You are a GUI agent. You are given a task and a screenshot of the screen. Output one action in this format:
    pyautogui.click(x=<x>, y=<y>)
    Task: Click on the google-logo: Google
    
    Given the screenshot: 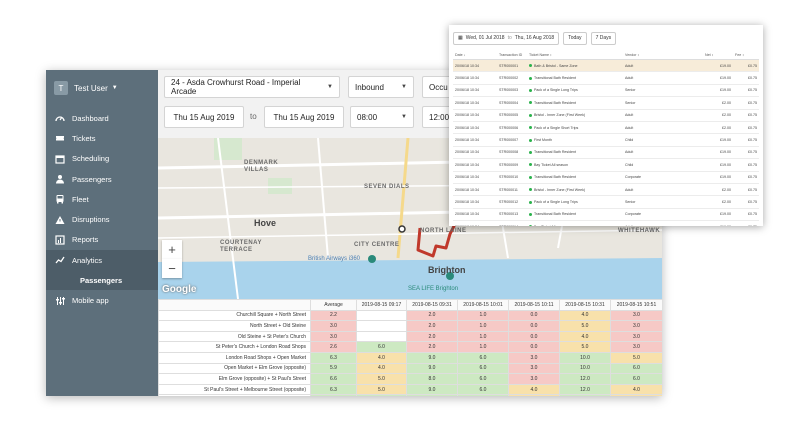 What is the action you would take?
    pyautogui.click(x=179, y=289)
    